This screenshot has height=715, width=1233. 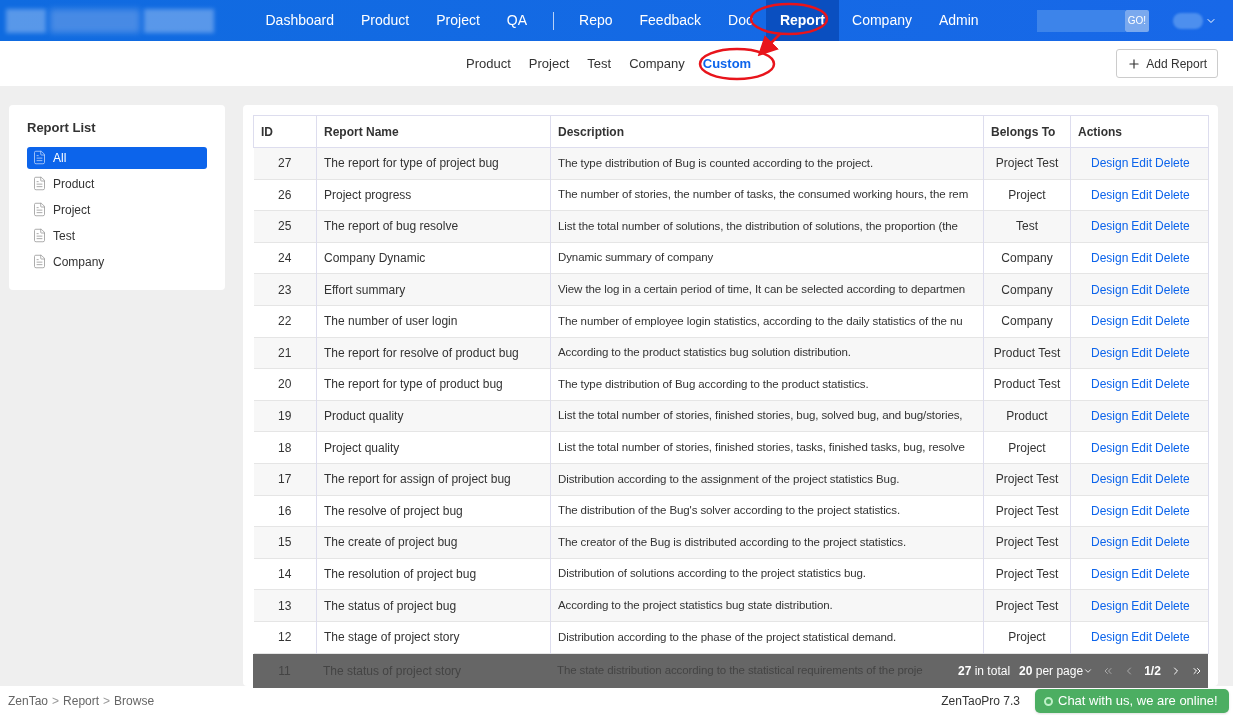 I want to click on id-cell: 17, so click(x=285, y=479).